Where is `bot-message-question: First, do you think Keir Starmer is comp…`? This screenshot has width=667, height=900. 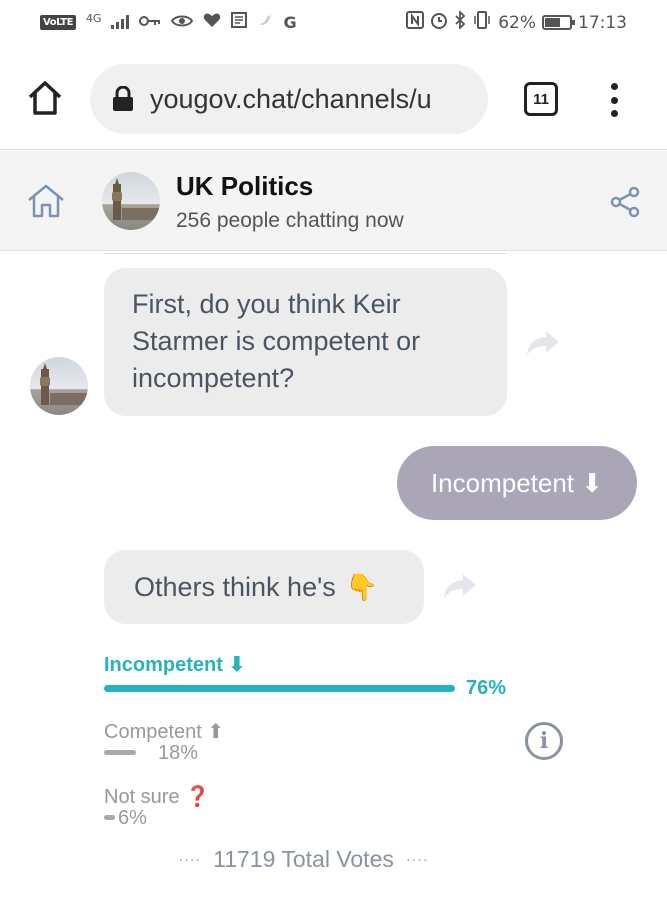
bot-message-question: First, do you think Keir Starmer is comp… is located at coordinates (305, 342).